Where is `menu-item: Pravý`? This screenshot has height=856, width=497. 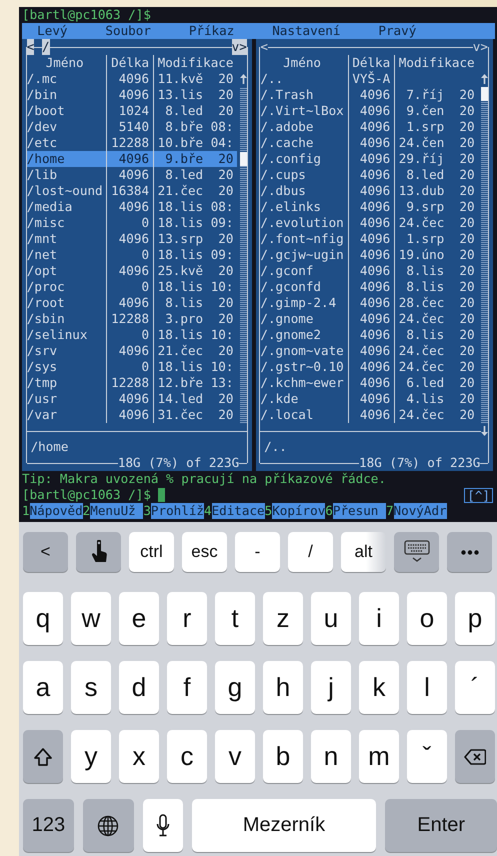
menu-item: Pravý is located at coordinates (397, 31).